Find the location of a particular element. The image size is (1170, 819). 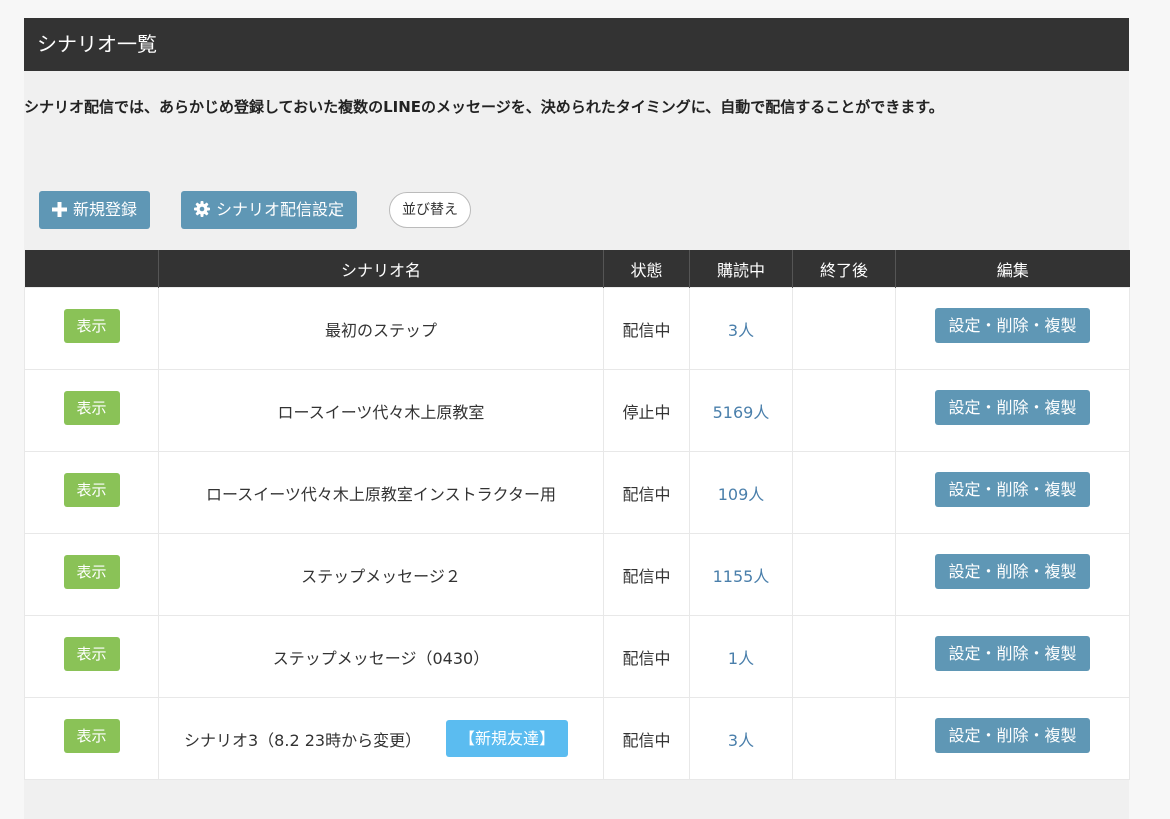

column-header-name: シナリオ名 is located at coordinates (381, 269).